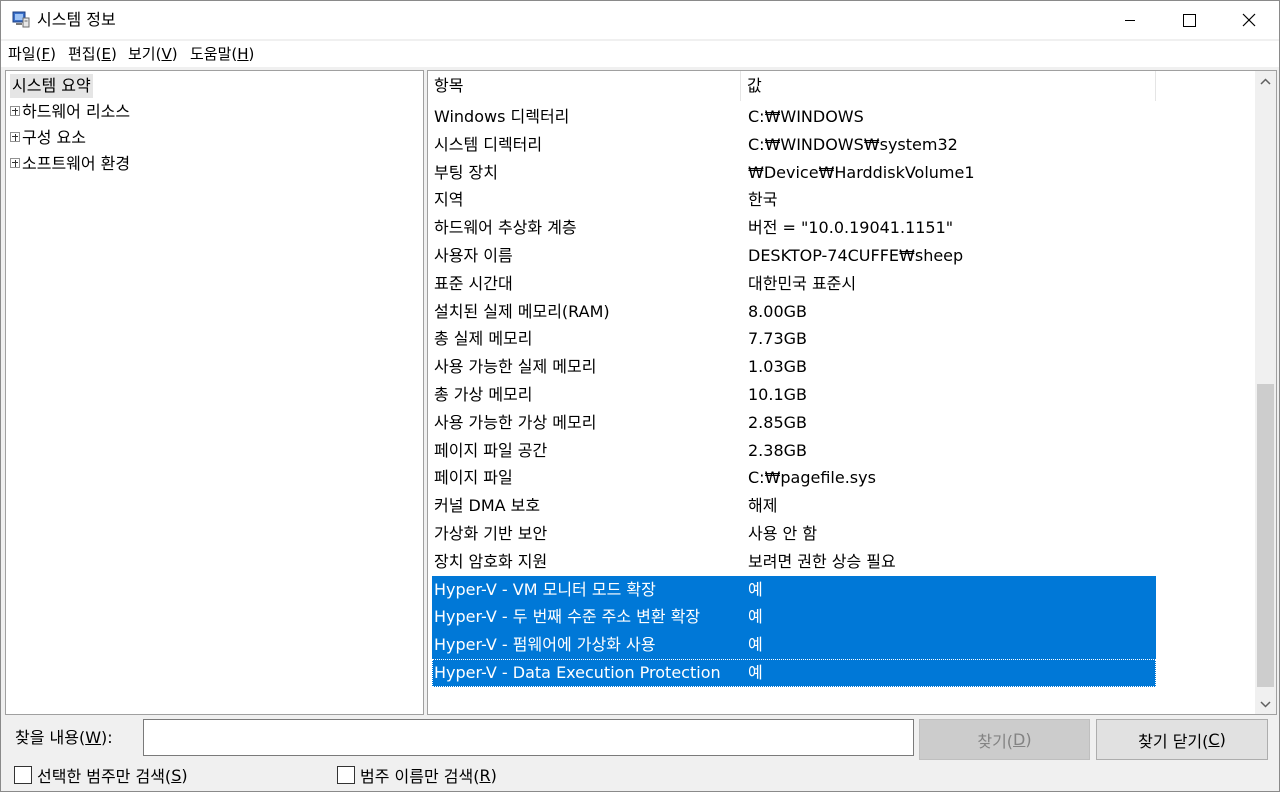  Describe the element at coordinates (861, 172) in the screenshot. I see `row-item-value: ₩Device₩HarddiskVolume1` at that location.